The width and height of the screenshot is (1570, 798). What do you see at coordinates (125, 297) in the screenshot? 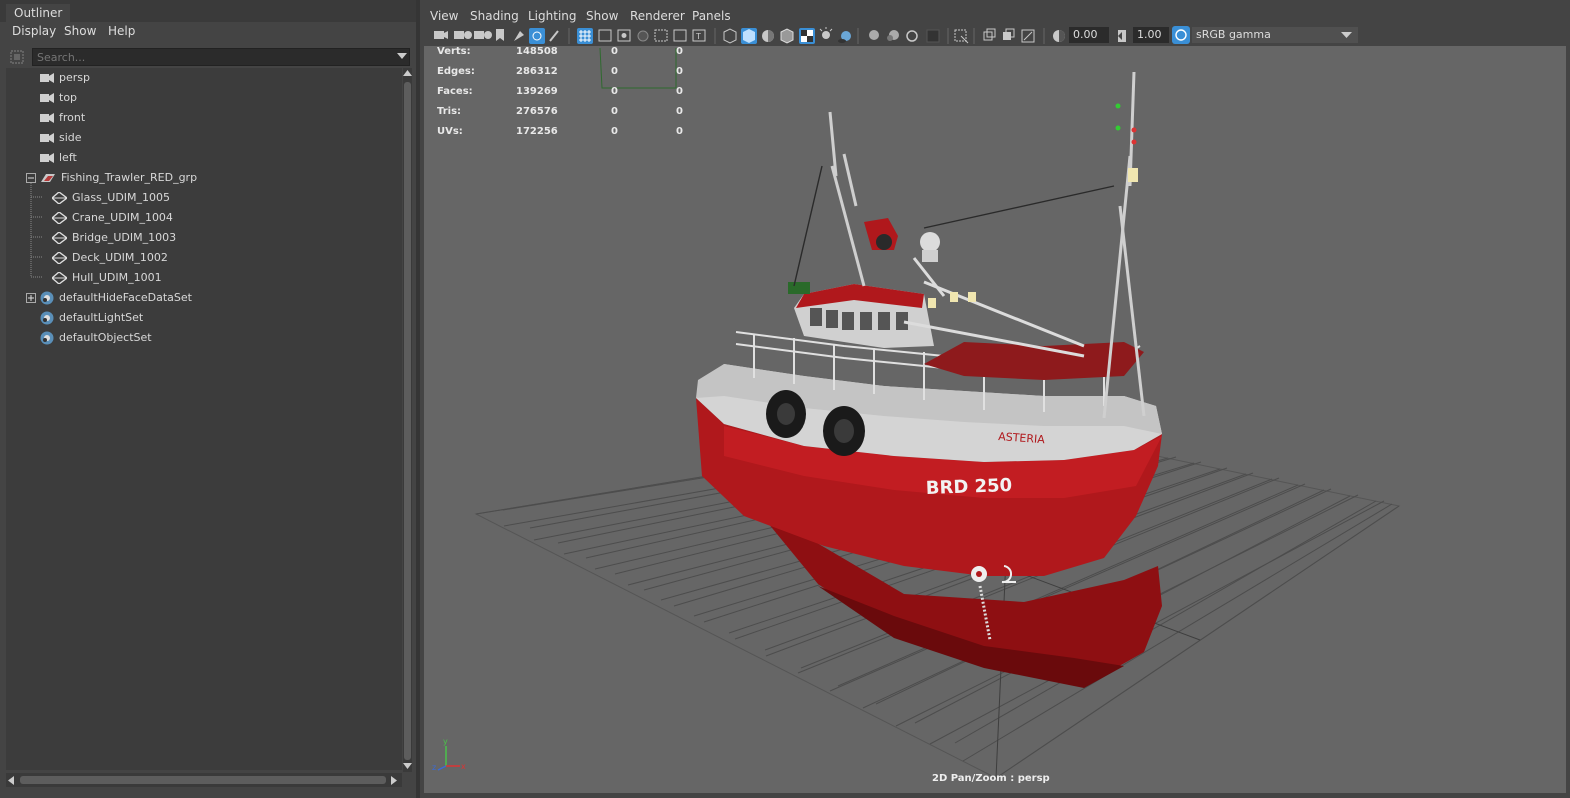
I see `tree-item-label: defaultHideFaceDataSet` at bounding box center [125, 297].